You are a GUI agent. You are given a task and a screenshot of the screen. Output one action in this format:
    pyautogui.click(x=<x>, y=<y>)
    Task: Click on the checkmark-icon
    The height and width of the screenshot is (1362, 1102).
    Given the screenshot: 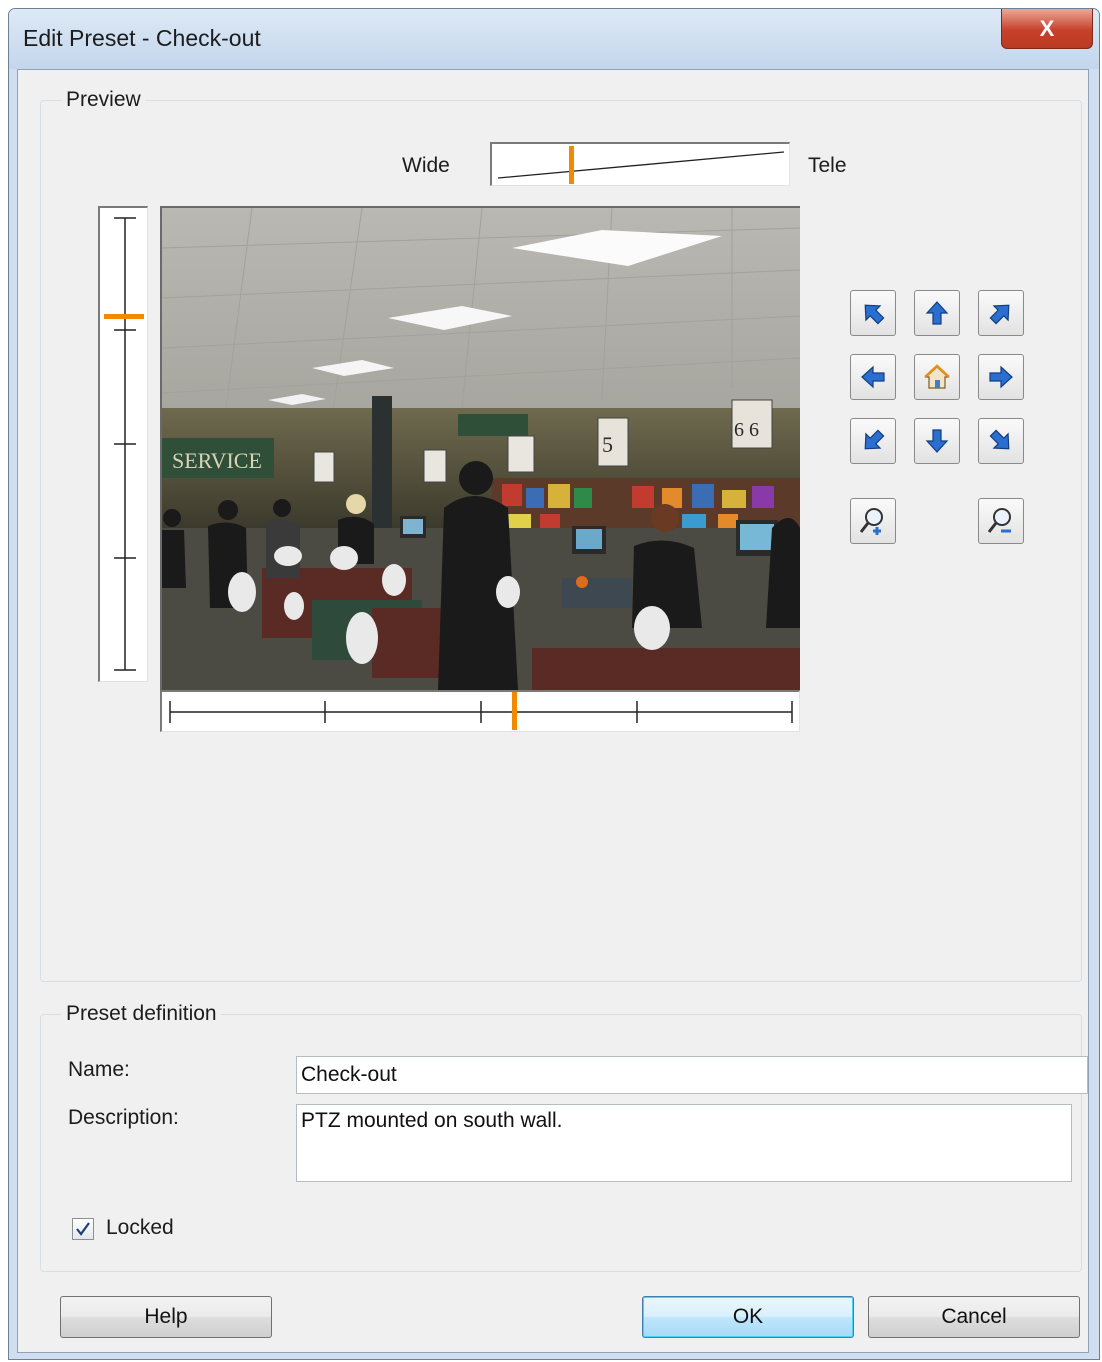 What is the action you would take?
    pyautogui.click(x=83, y=1229)
    